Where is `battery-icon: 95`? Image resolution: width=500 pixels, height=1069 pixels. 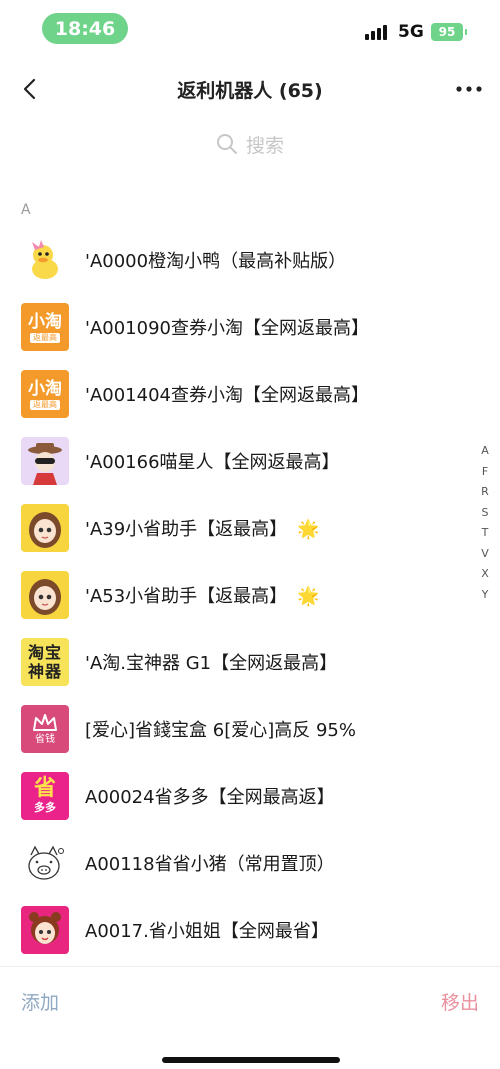
battery-icon: 95 is located at coordinates (449, 32).